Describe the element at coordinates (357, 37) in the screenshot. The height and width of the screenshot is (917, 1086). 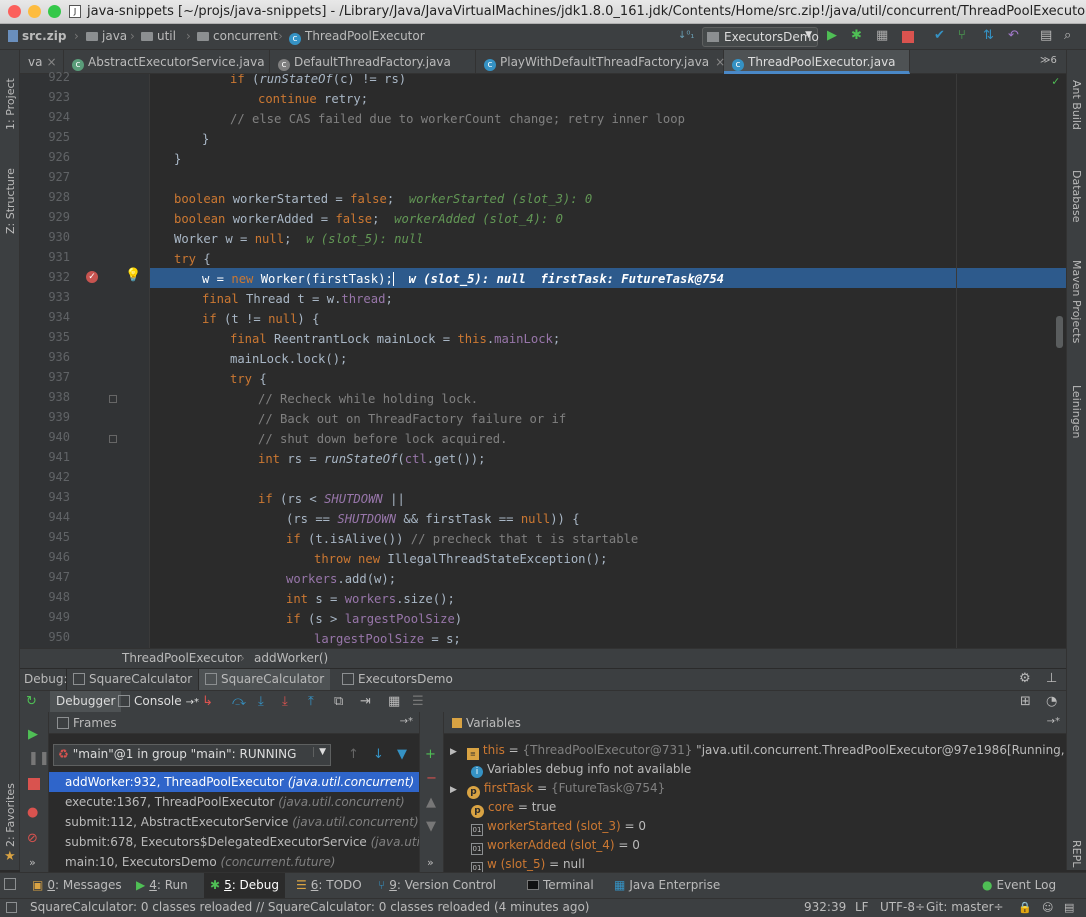
I see `breadcrumb-class: c ThreadPoolExecutor` at that location.